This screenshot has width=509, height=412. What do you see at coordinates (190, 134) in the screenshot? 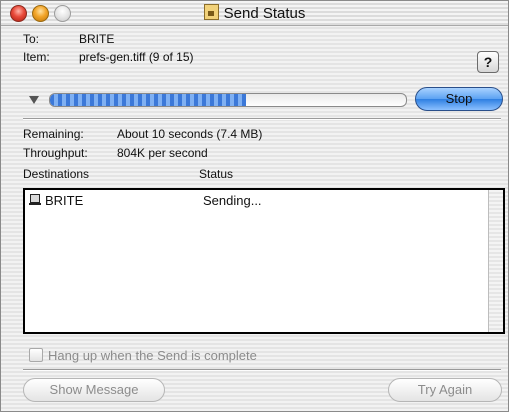
I see `remaining-value: About 10 seconds (7.4 MB)` at bounding box center [190, 134].